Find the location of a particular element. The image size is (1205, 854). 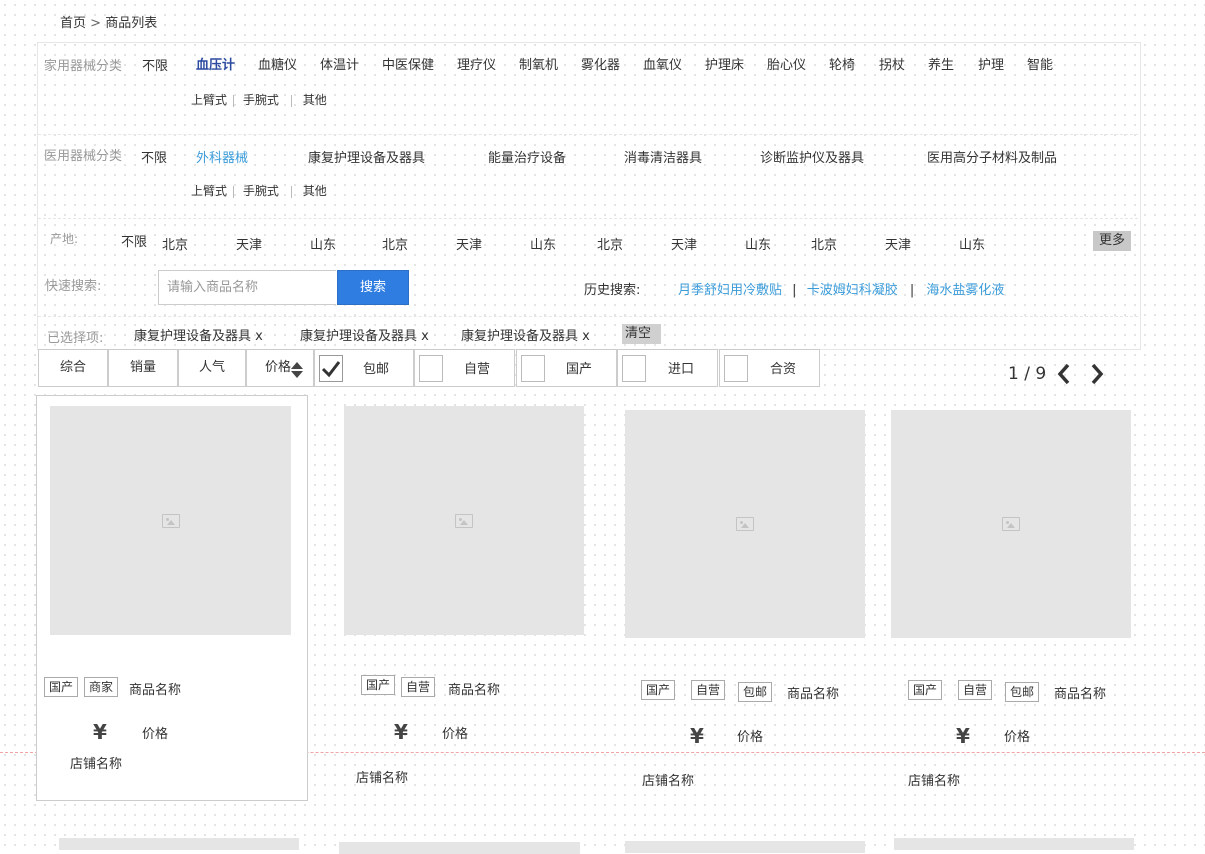

household-category-item: 血氧仪 is located at coordinates (662, 63).